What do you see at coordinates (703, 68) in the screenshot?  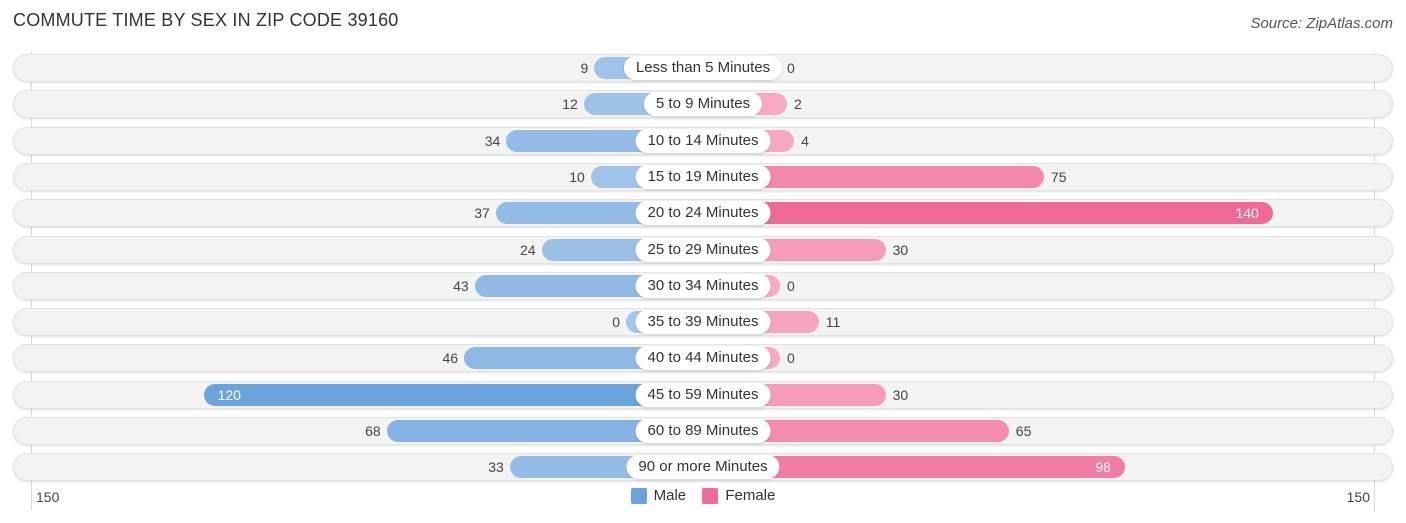 I see `category-label: Less than 5 Minutes` at bounding box center [703, 68].